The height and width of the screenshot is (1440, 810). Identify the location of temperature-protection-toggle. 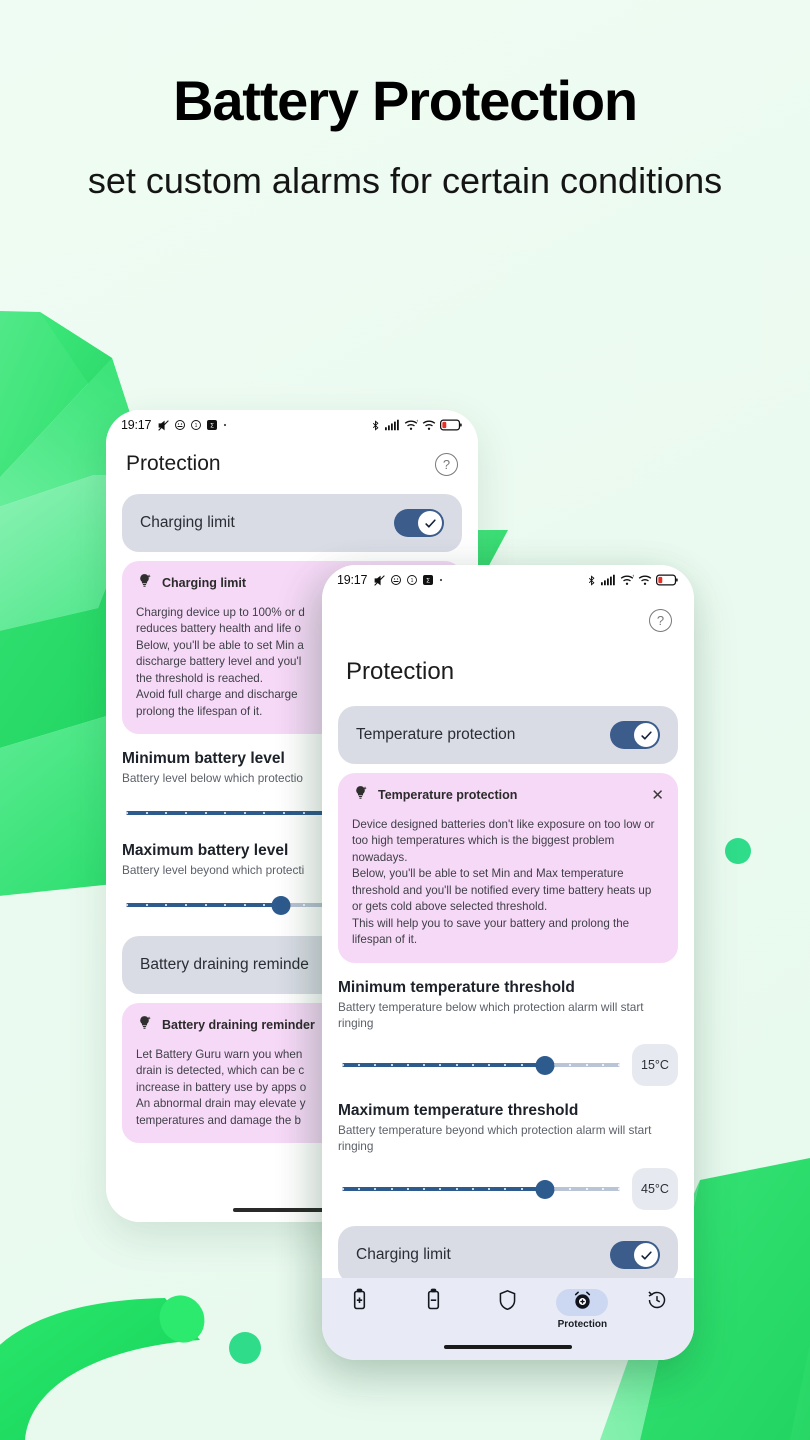
(635, 735).